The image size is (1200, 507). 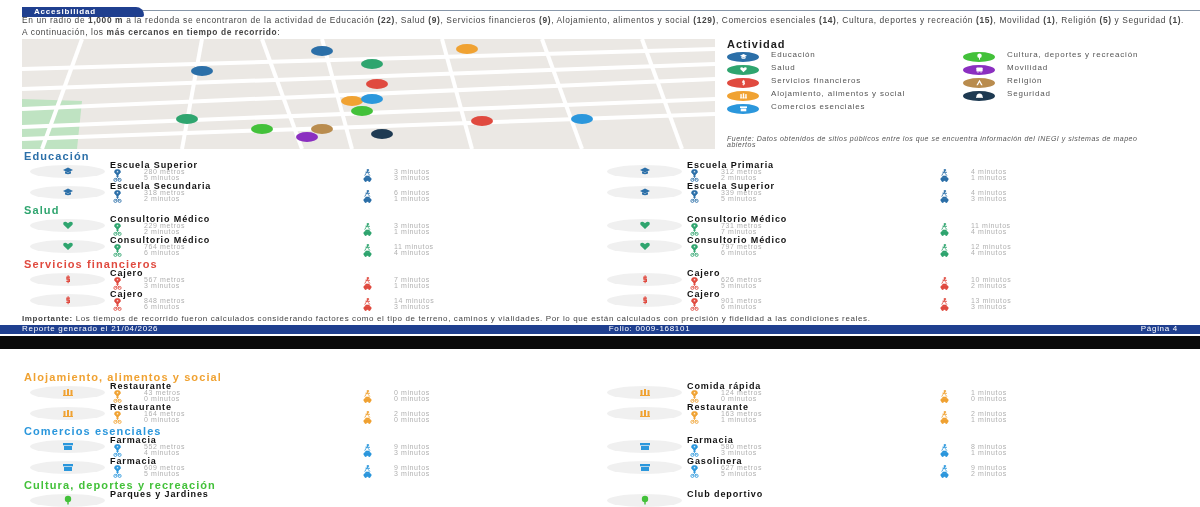 What do you see at coordinates (725, 493) in the screenshot?
I see `place-name: Club deportivo` at bounding box center [725, 493].